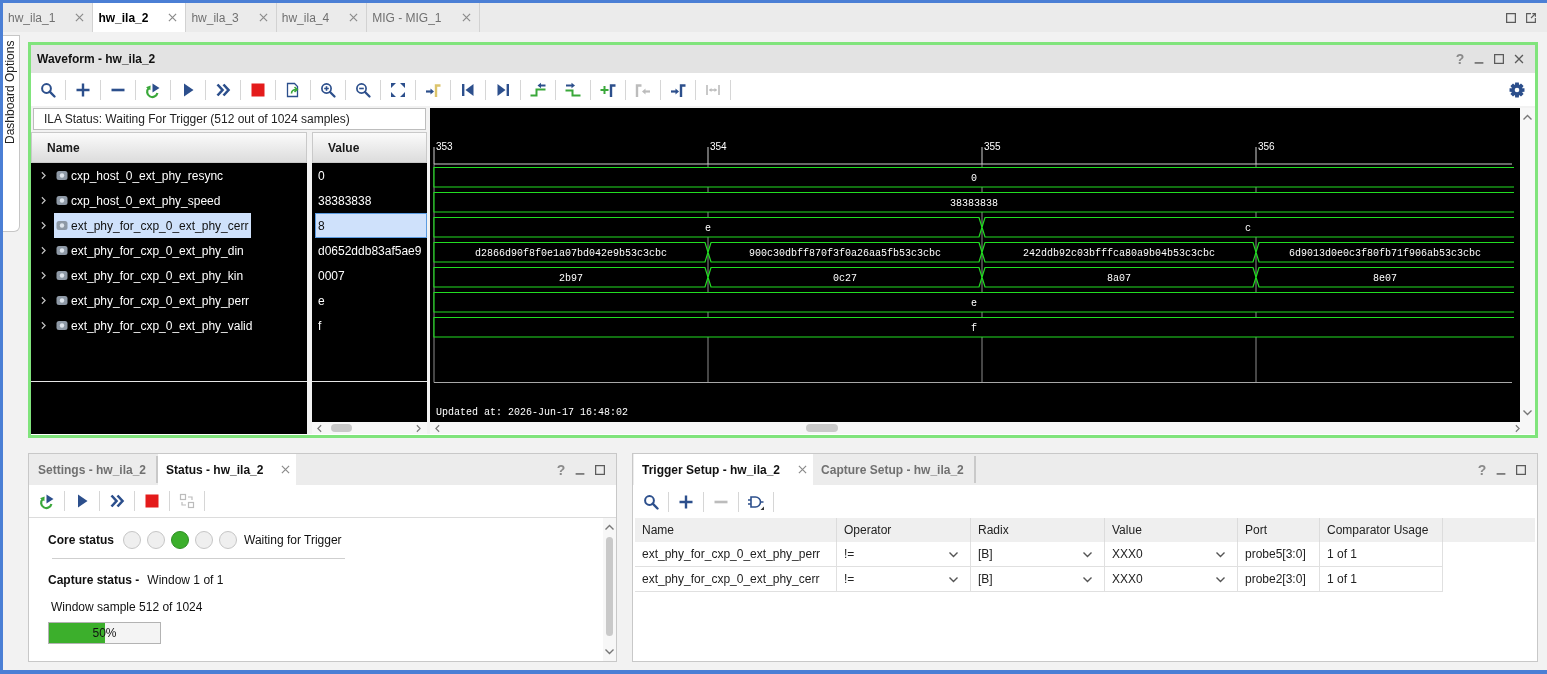  I want to click on skip-forward-icon, so click(503, 89).